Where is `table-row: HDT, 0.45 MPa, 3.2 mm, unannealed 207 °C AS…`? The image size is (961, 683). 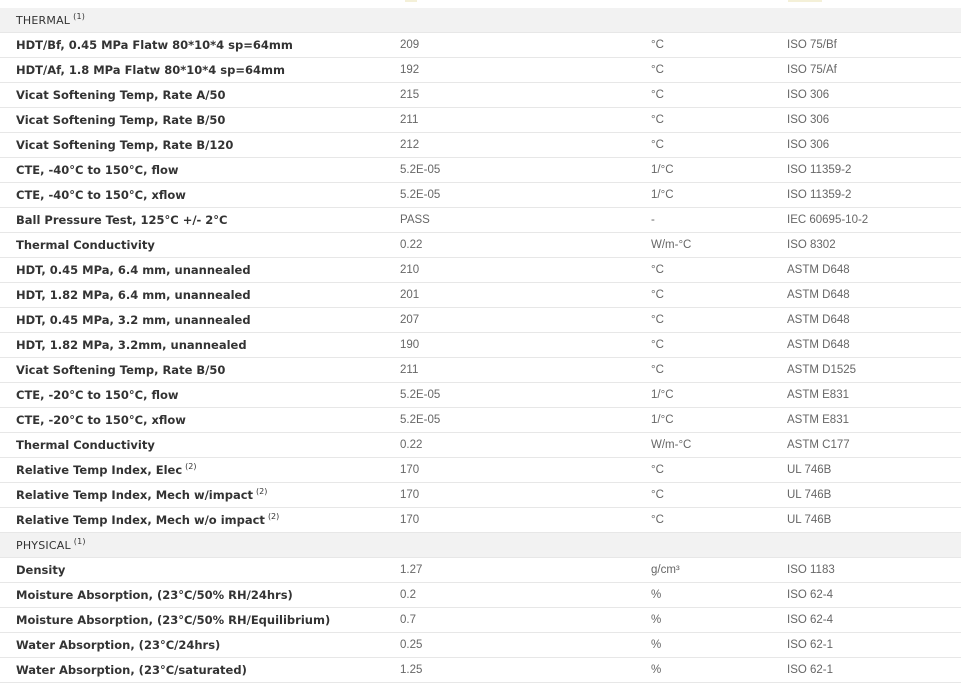 table-row: HDT, 0.45 MPa, 3.2 mm, unannealed 207 °C AS… is located at coordinates (480, 320).